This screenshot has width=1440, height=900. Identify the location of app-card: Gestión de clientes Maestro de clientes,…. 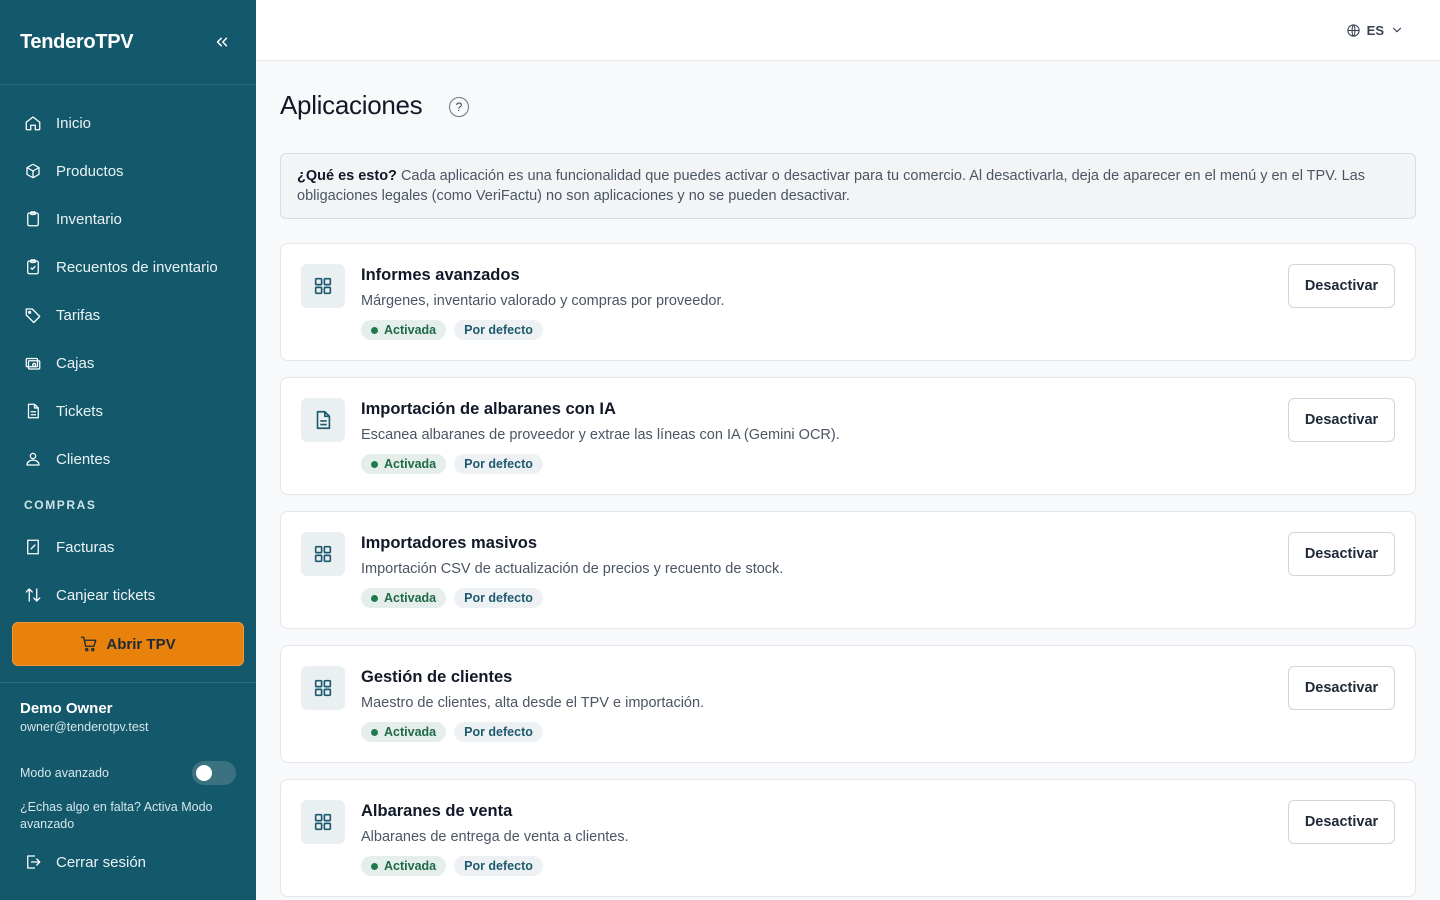
(848, 704).